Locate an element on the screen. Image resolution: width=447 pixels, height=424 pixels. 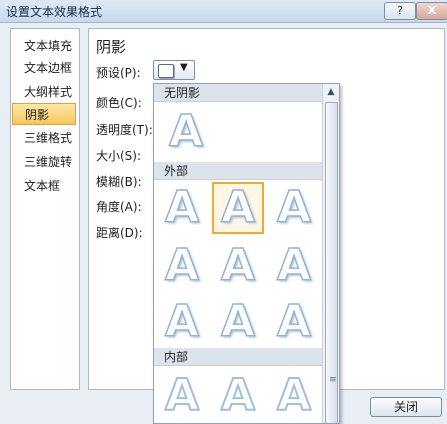
preset-outer-5: A is located at coordinates (238, 266).